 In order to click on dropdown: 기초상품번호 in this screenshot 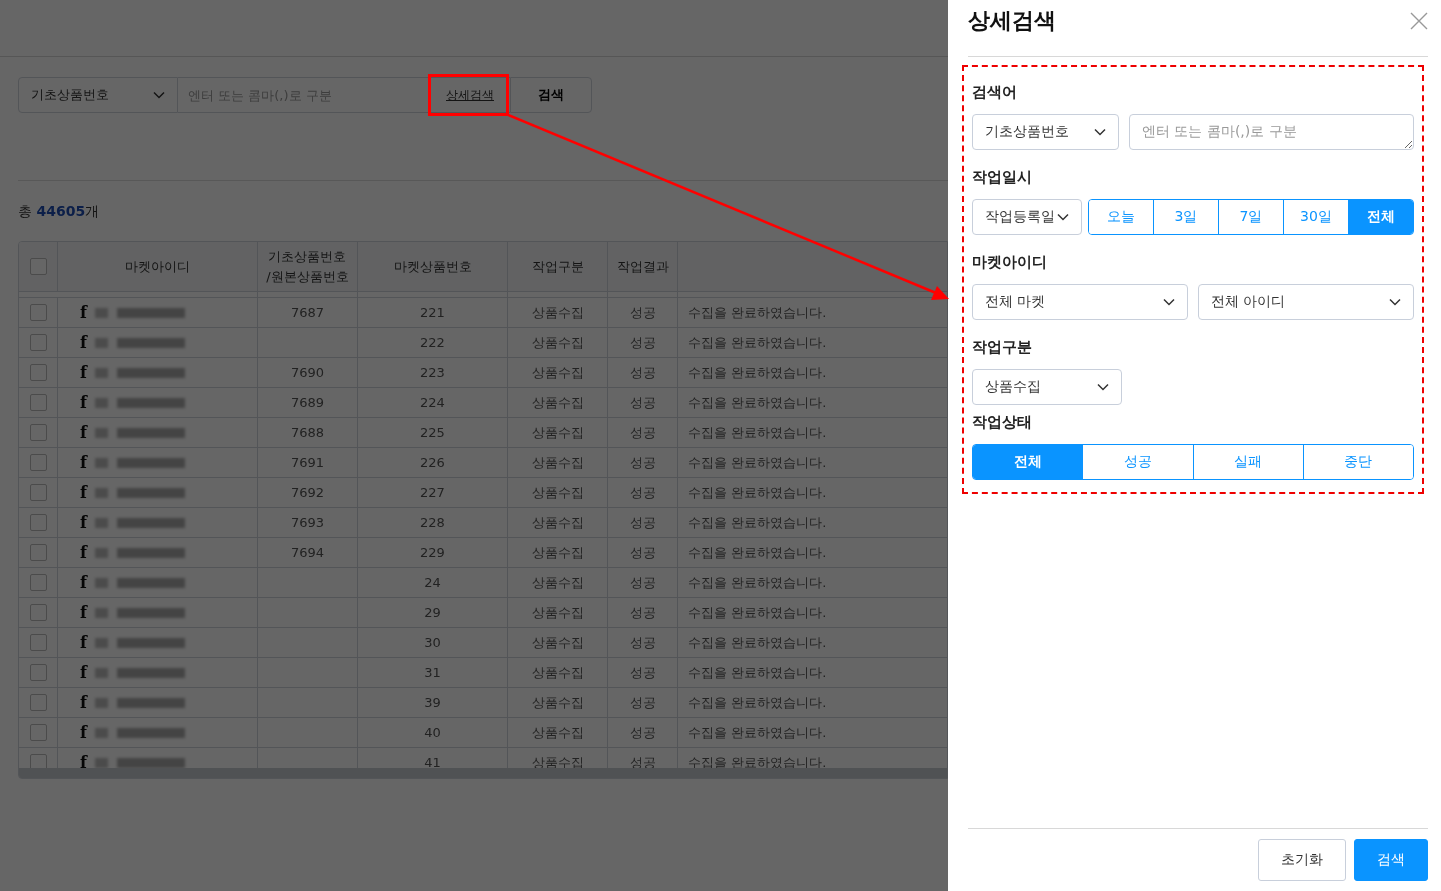, I will do `click(1045, 132)`.